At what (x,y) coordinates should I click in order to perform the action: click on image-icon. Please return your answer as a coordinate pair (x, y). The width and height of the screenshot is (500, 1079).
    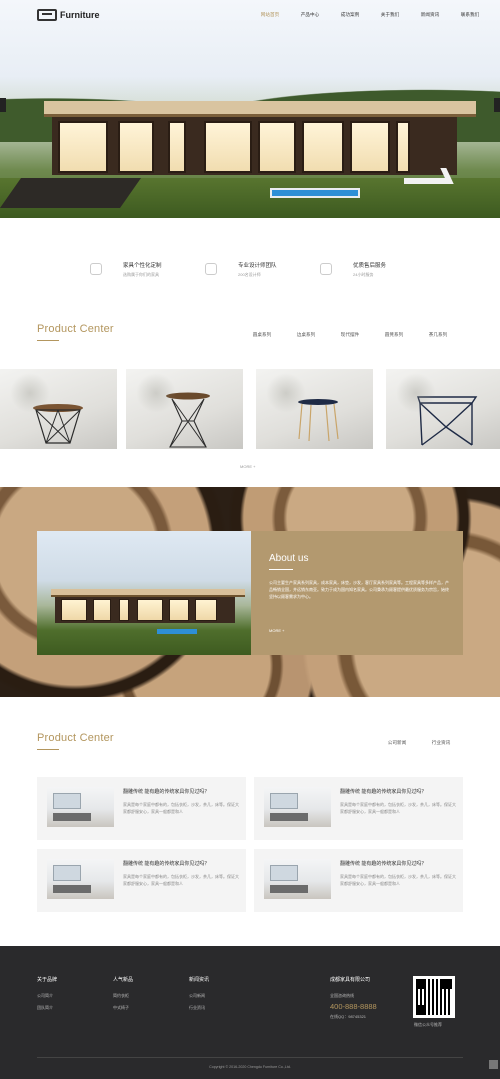
    Looking at the image, I should click on (211, 269).